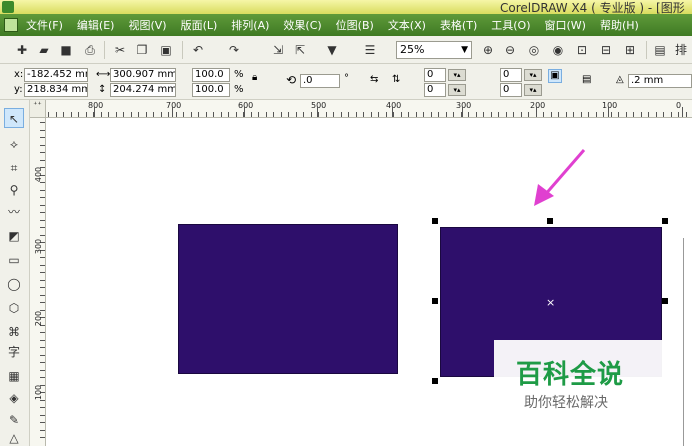 This screenshot has width=692, height=448. What do you see at coordinates (14, 260) in the screenshot?
I see `rectangle-tool-icon: ▭` at bounding box center [14, 260].